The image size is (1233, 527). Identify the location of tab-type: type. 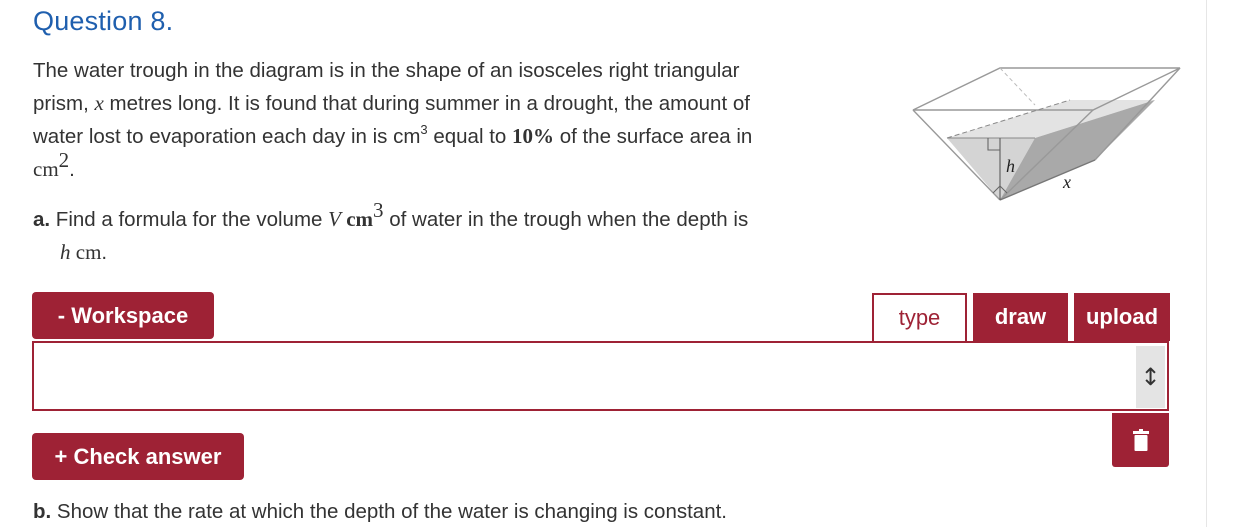
(919, 317).